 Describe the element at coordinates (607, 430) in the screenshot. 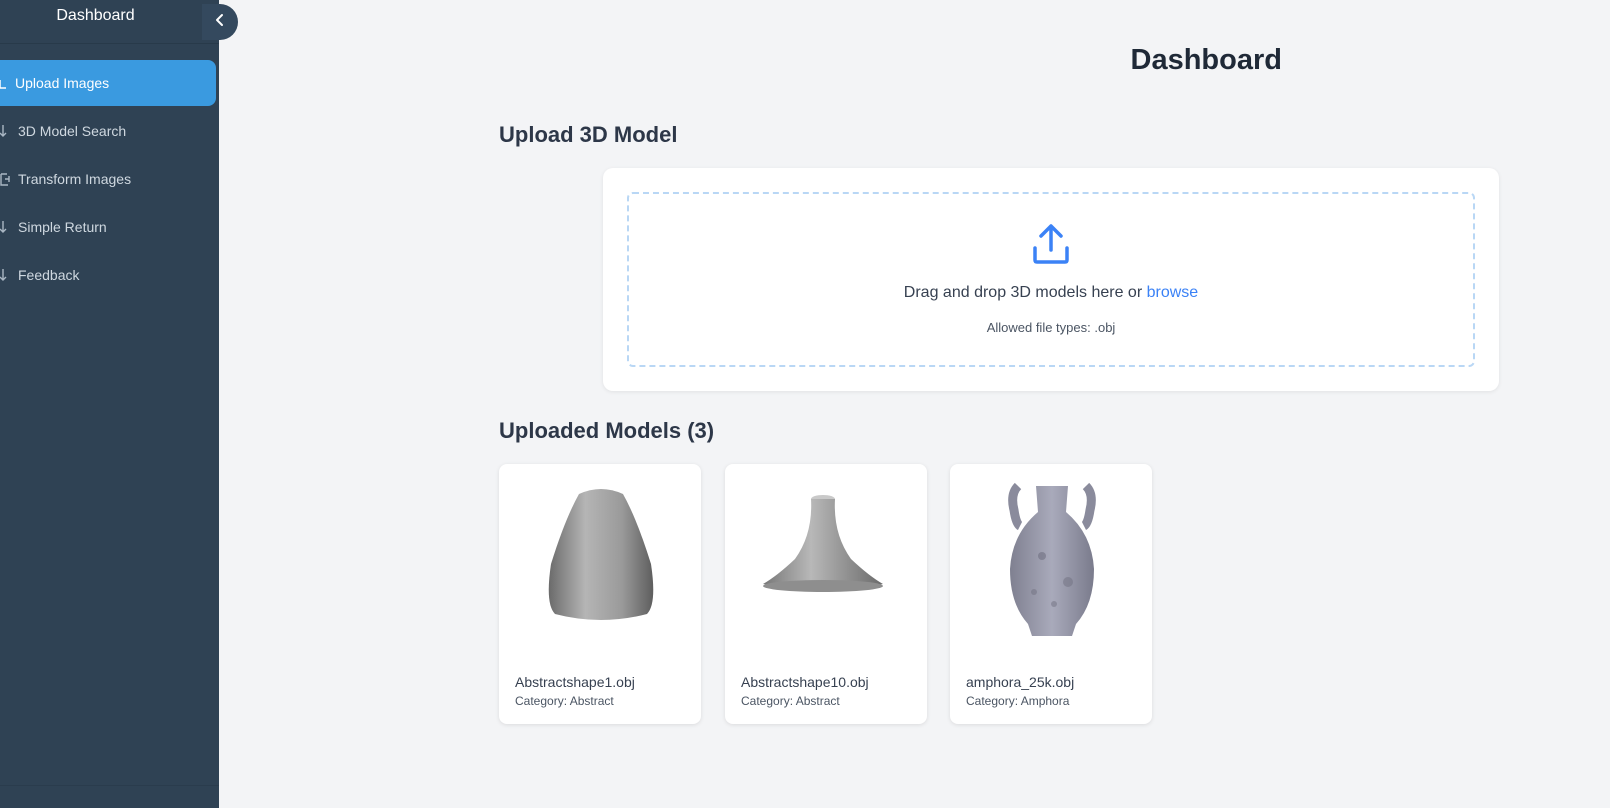

I see `uploaded-models-title: Uploaded Models (3)` at that location.